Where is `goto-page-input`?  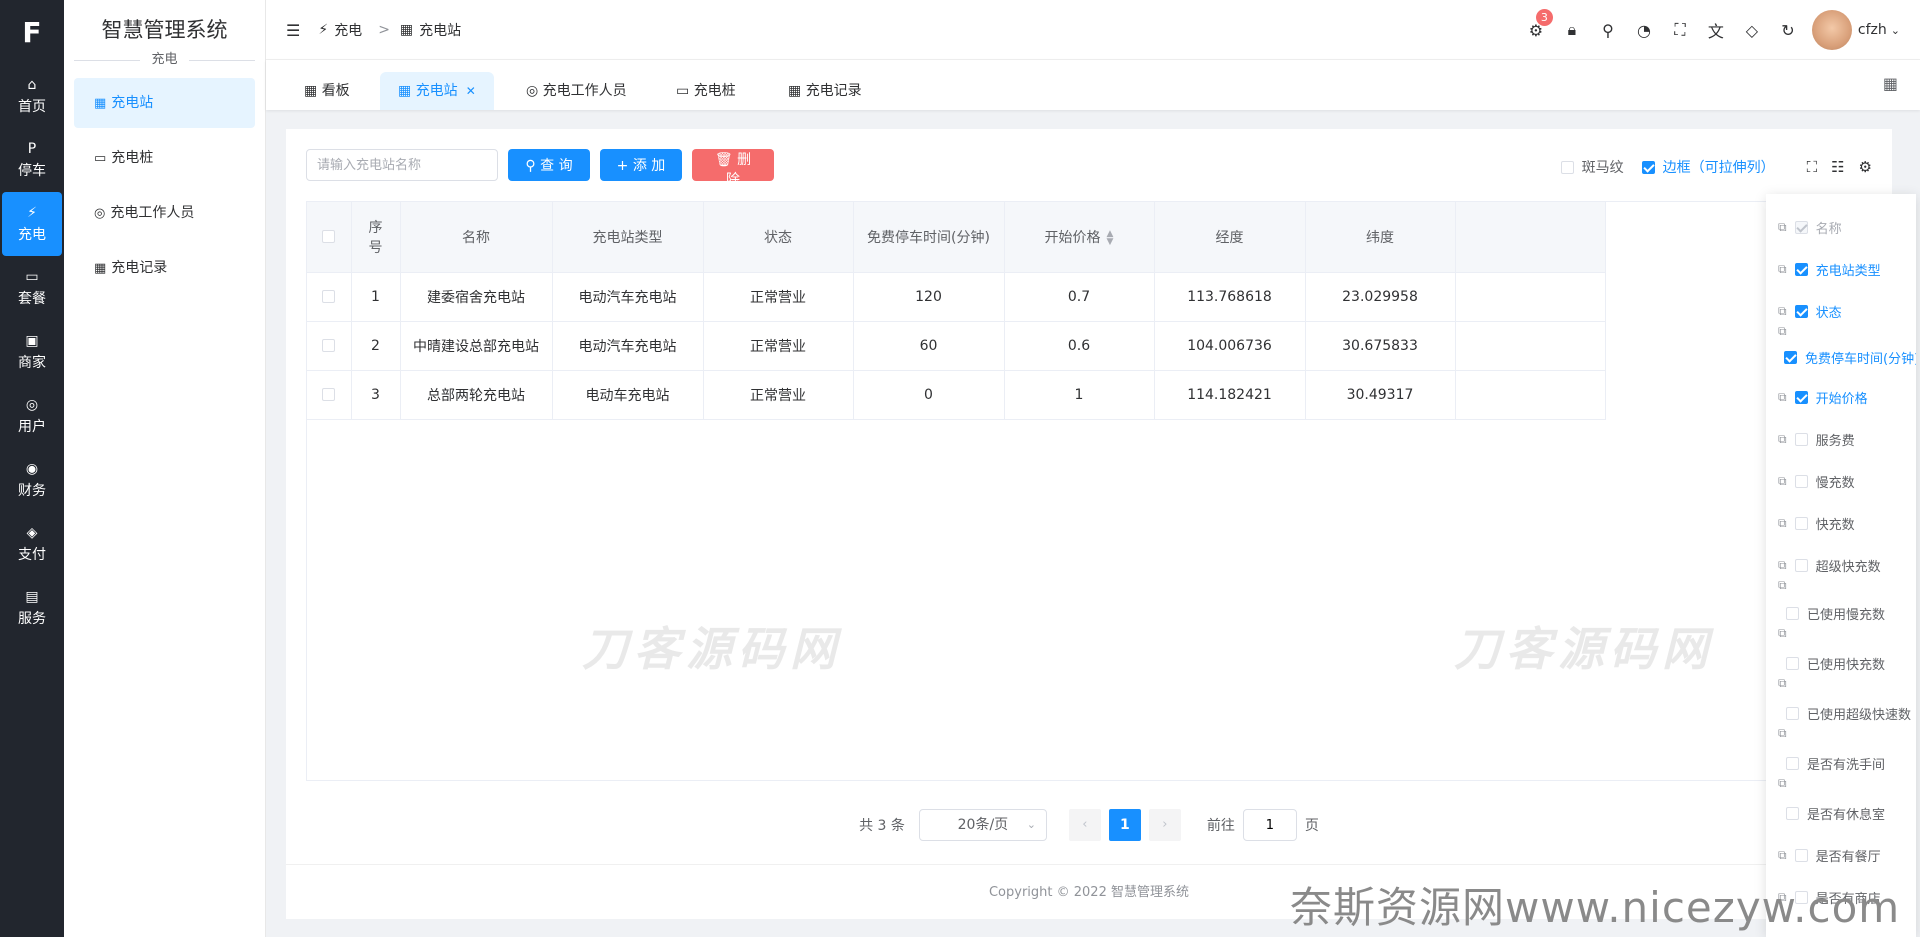 goto-page-input is located at coordinates (1269, 825).